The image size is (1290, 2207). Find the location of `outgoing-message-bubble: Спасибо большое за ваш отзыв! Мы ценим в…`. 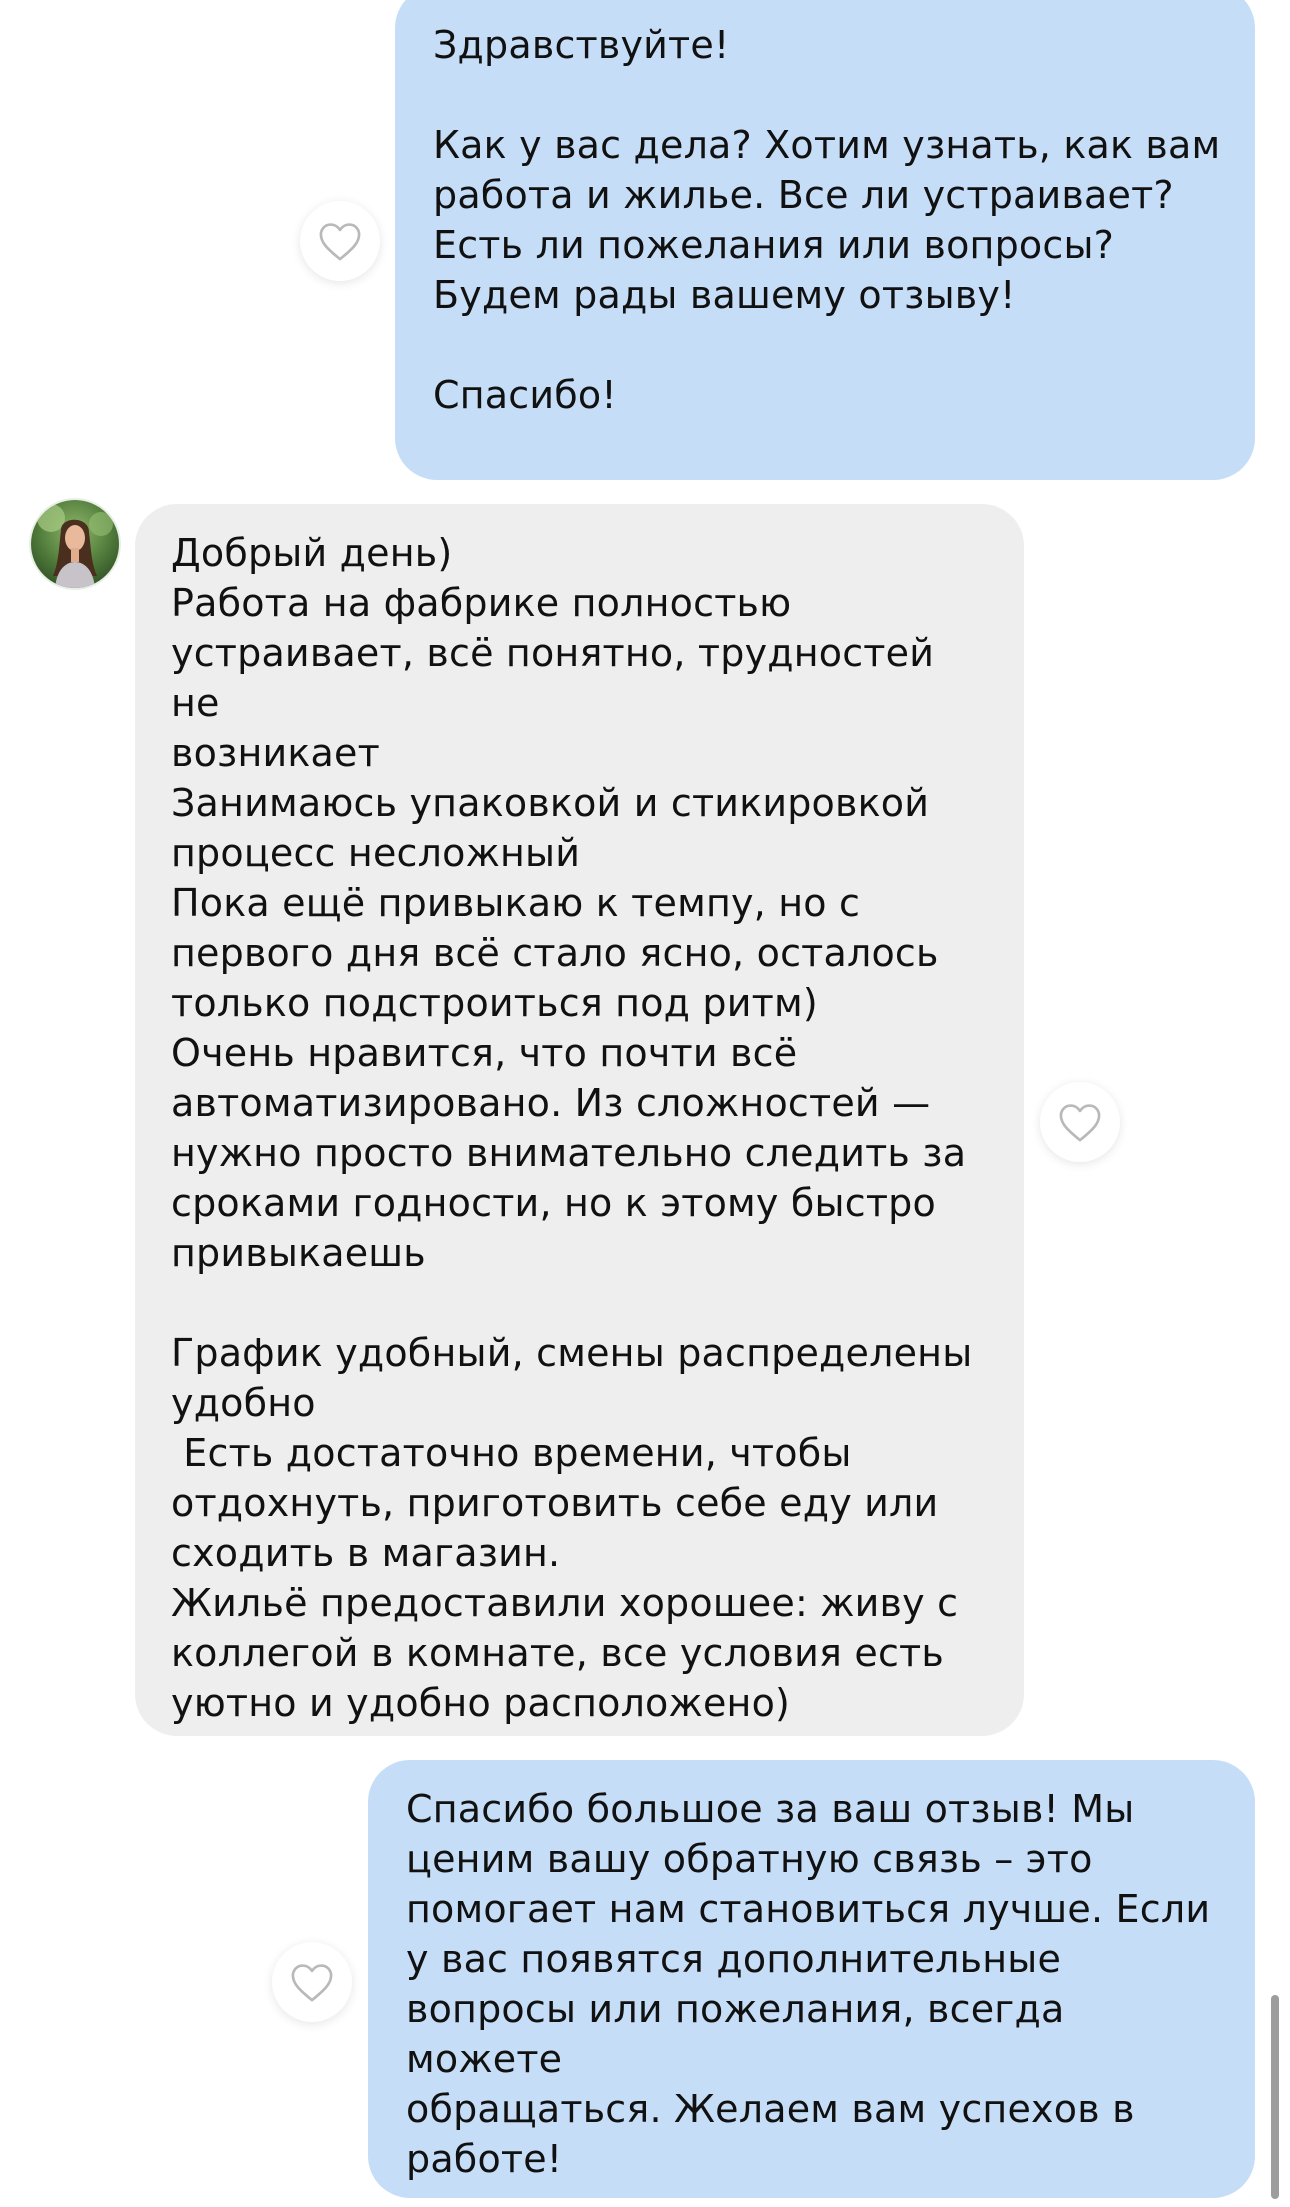

outgoing-message-bubble: Спасибо большое за ваш отзыв! Мы ценим в… is located at coordinates (811, 1979).